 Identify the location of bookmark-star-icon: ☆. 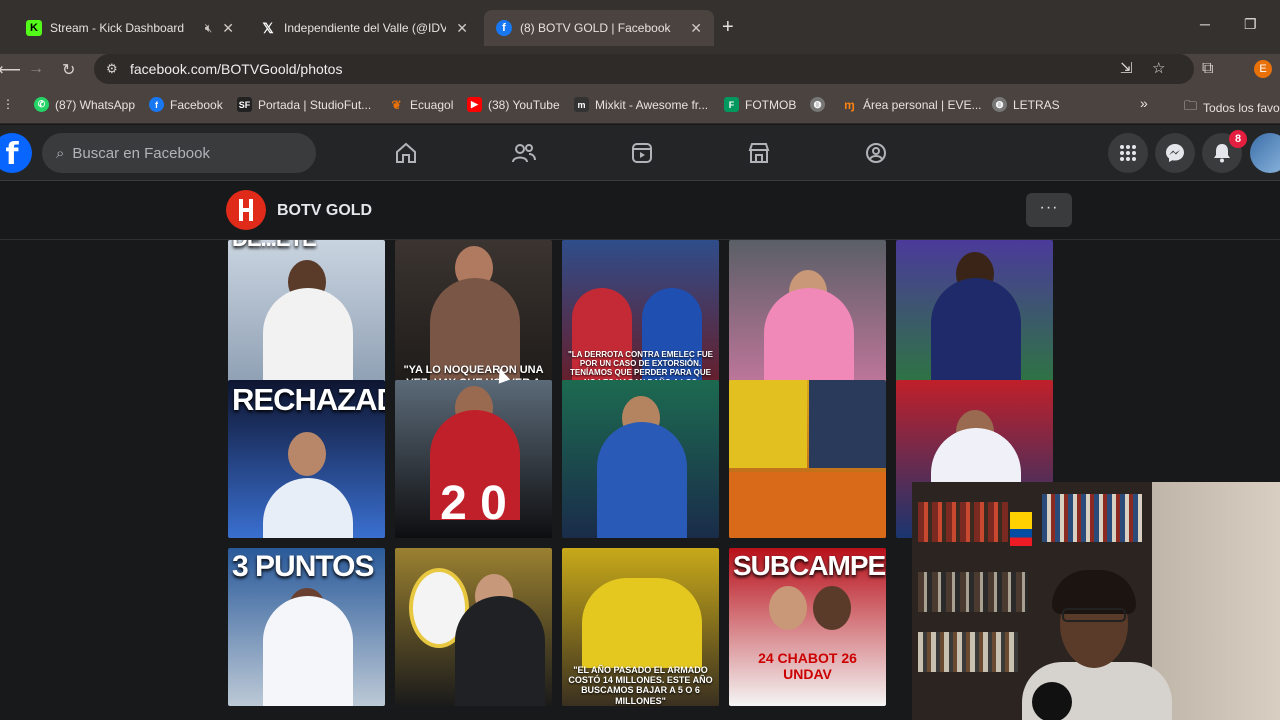
(1158, 68).